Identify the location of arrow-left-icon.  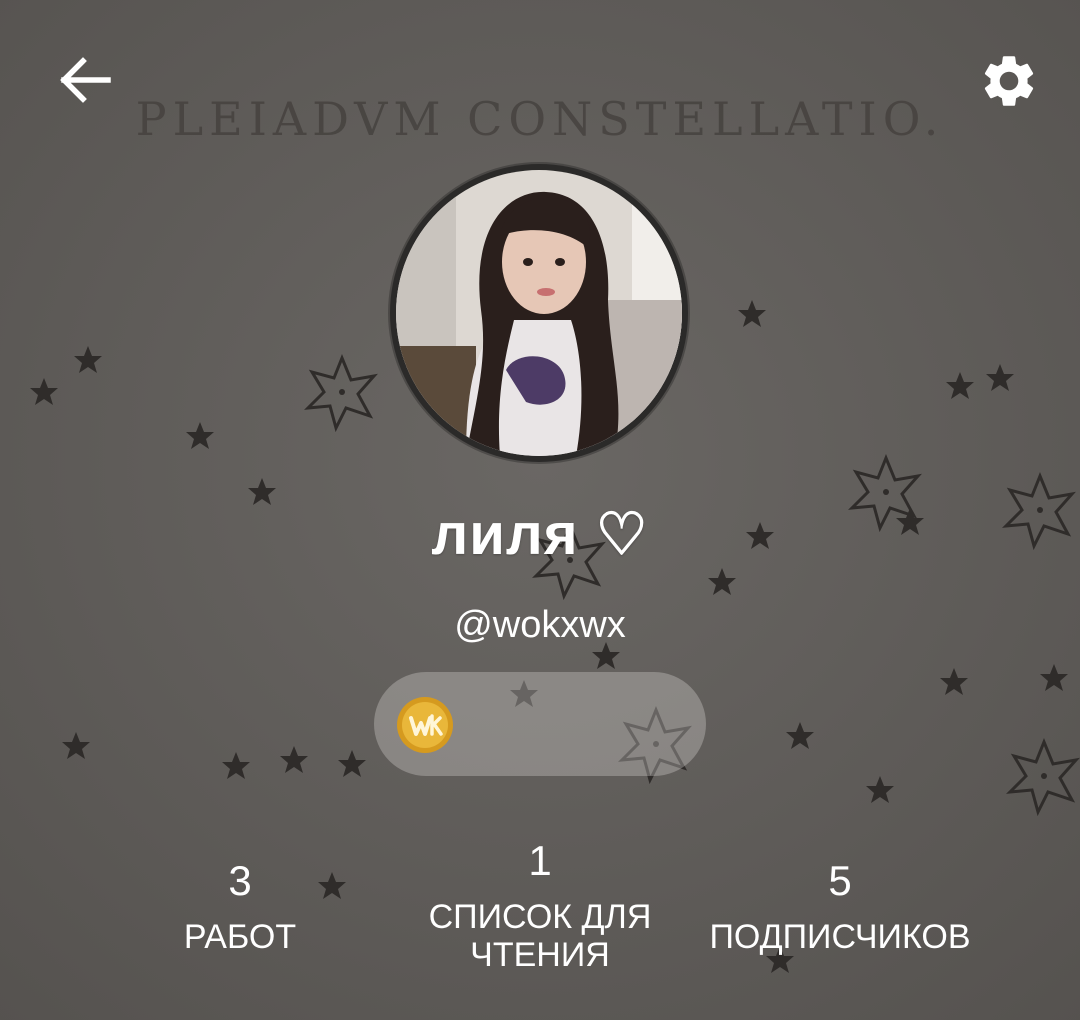
(85, 80).